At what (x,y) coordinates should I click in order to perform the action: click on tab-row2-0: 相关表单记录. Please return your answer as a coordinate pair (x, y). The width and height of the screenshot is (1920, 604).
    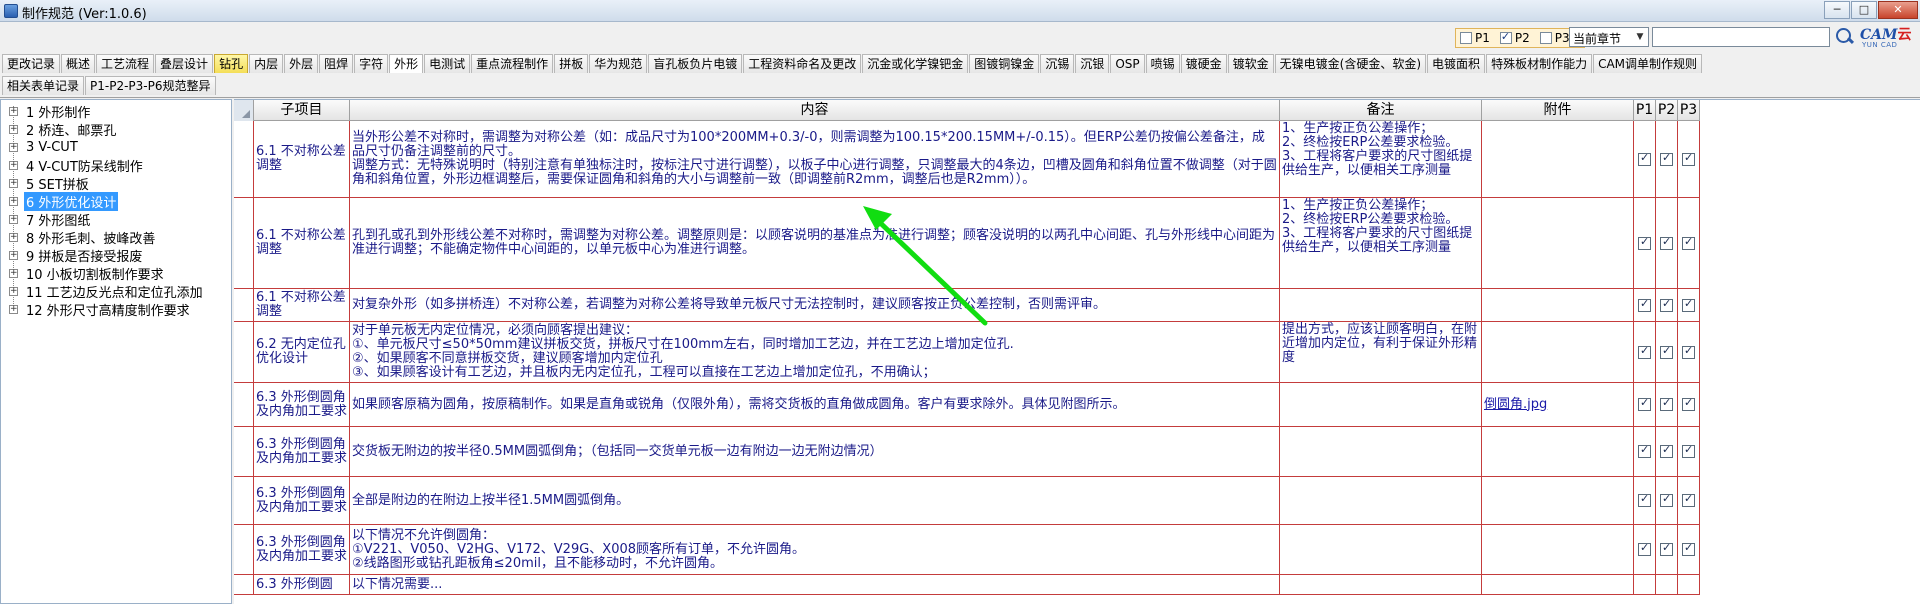
    Looking at the image, I should click on (43, 85).